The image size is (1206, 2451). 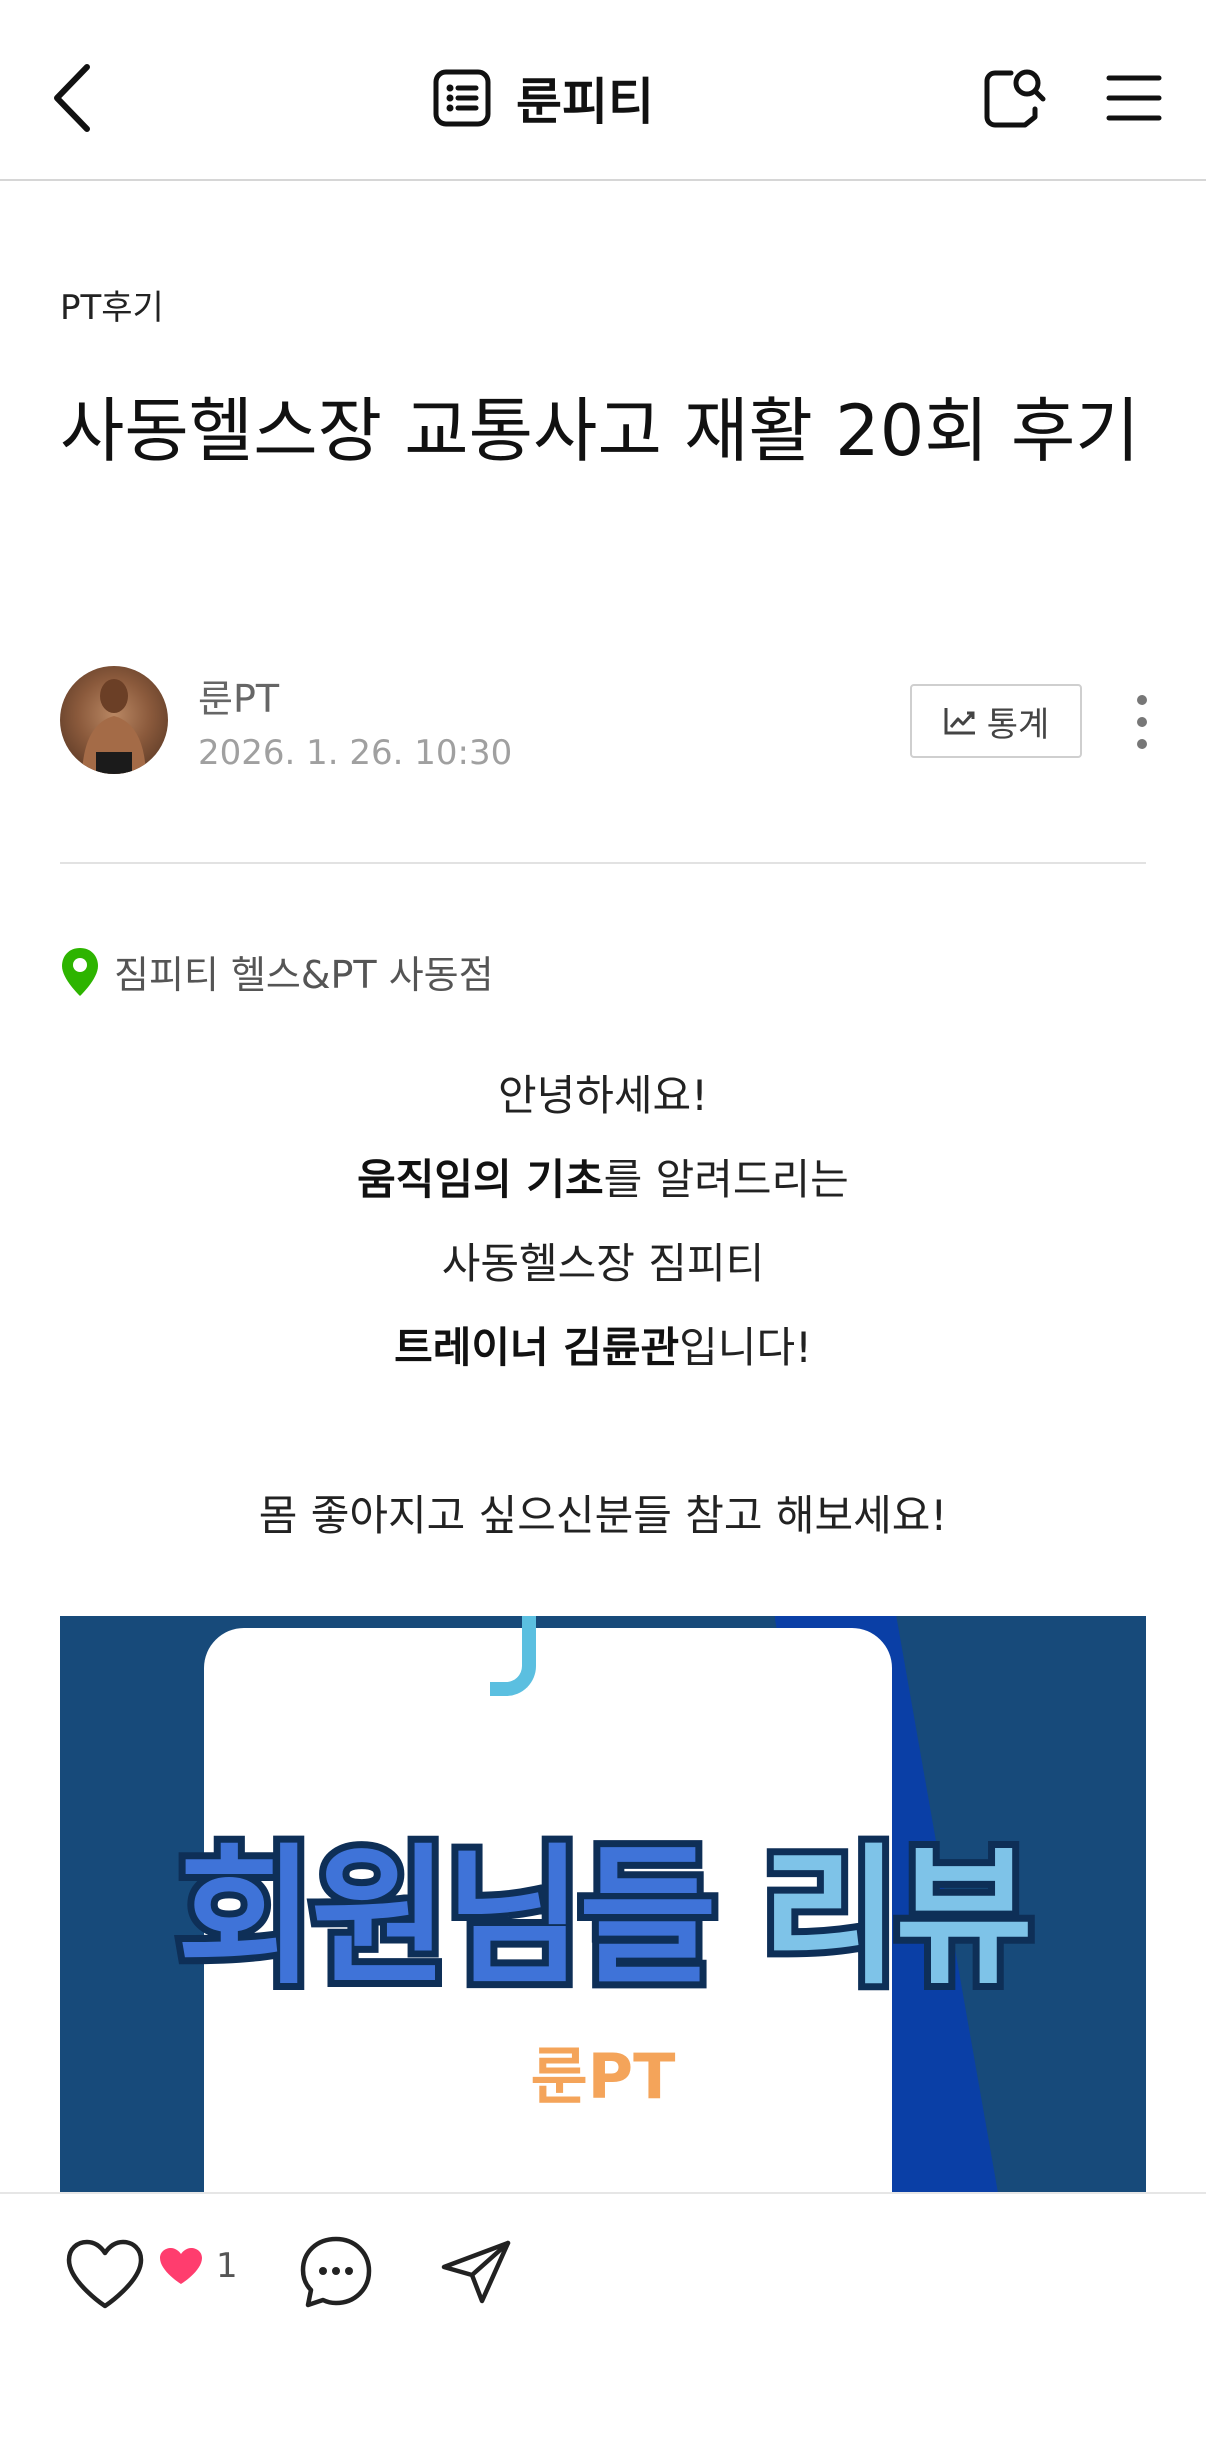 I want to click on bottom-action-bar: 1, so click(x=603, y=2321).